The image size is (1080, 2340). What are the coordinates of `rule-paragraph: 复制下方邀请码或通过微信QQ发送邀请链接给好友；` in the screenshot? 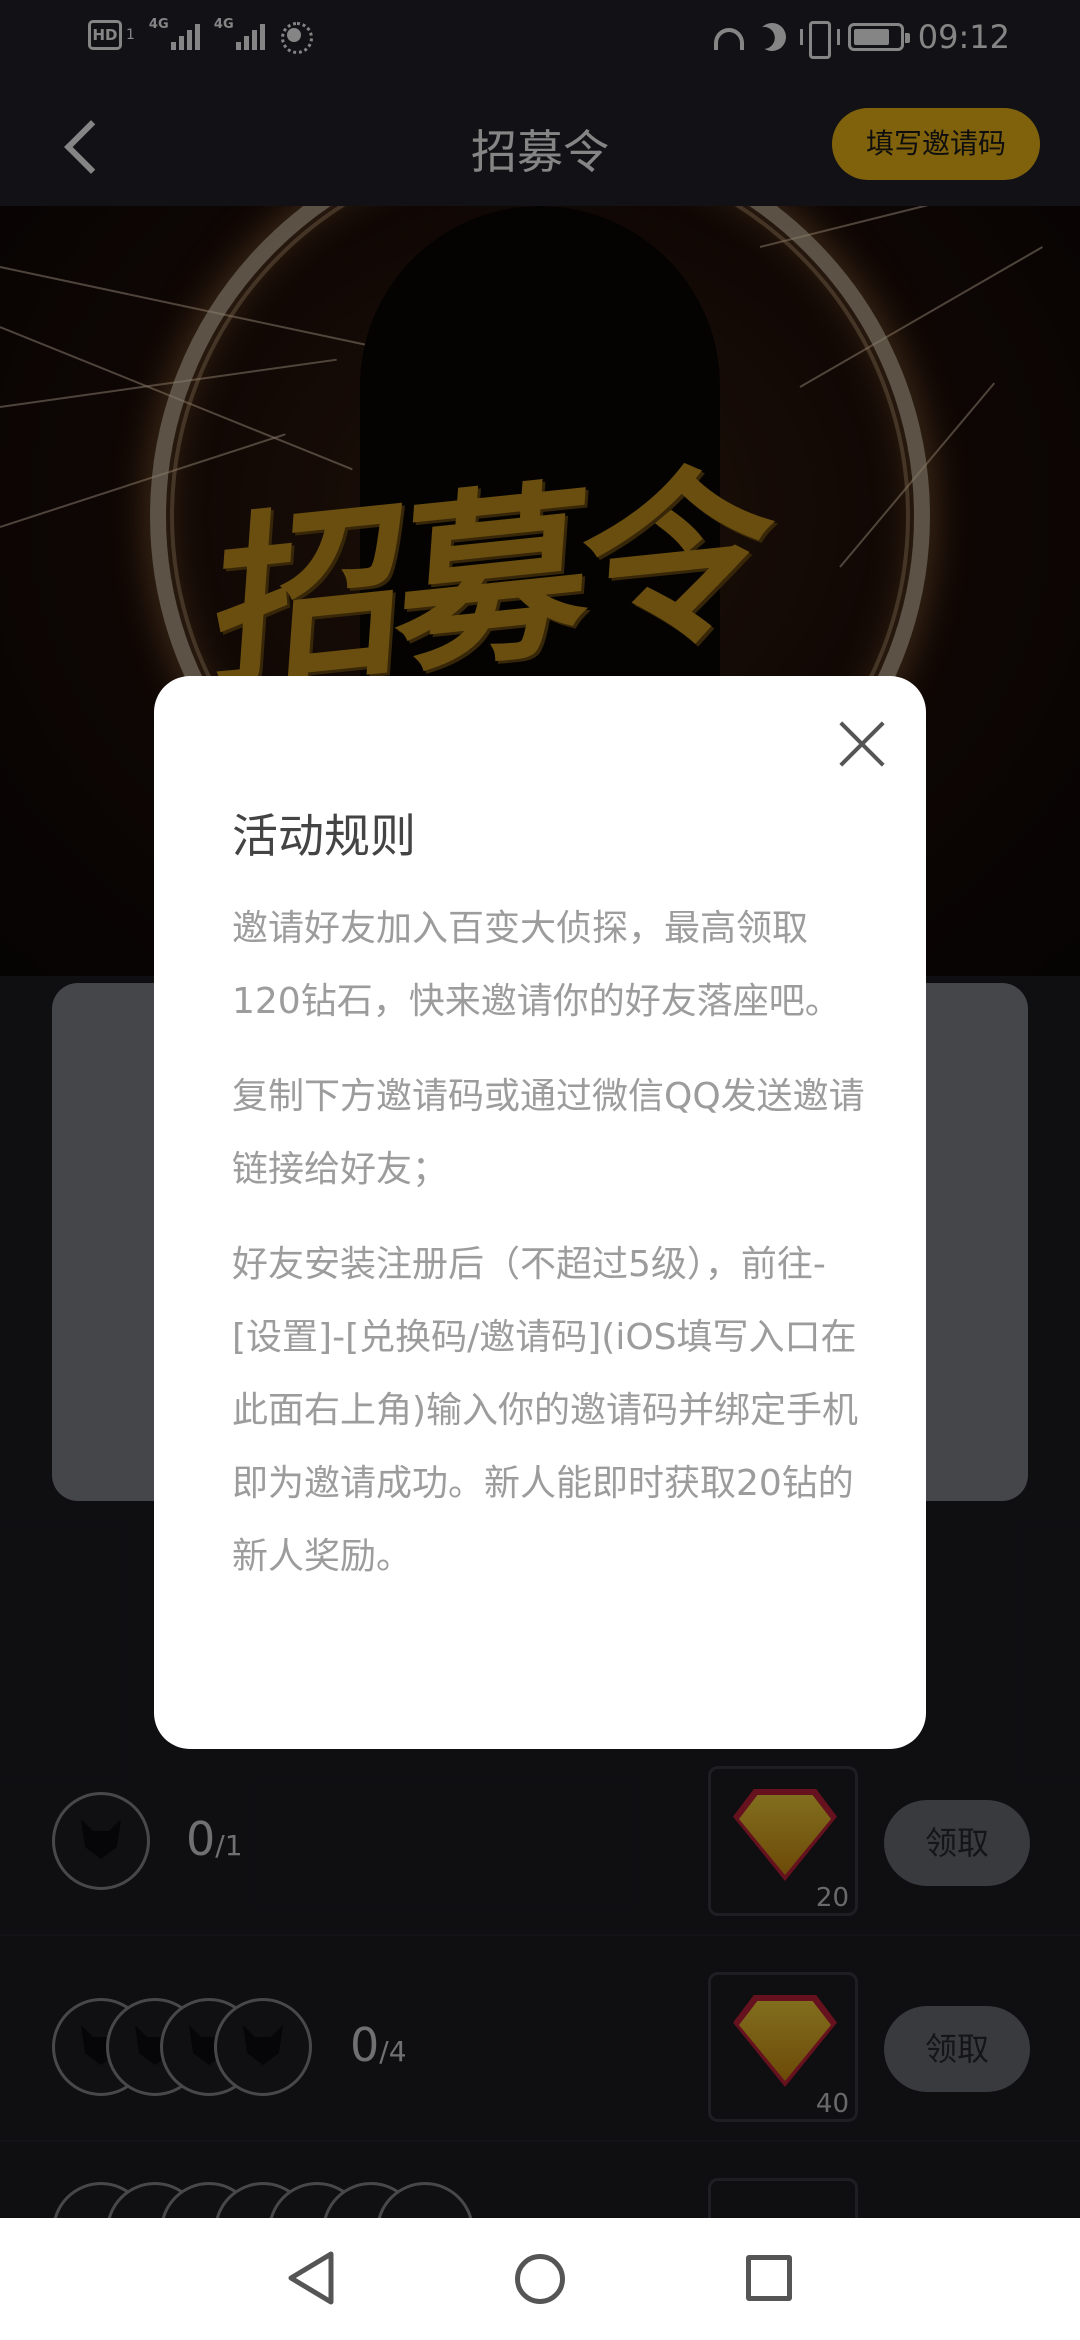 It's located at (548, 1133).